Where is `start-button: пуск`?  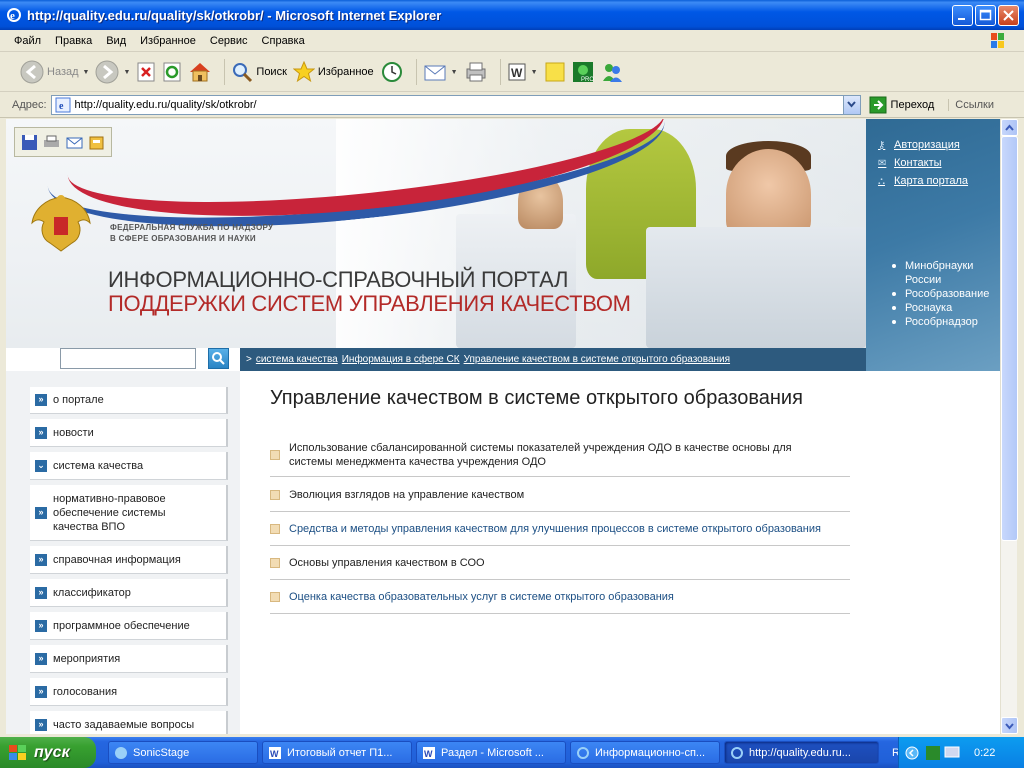
start-button: пуск is located at coordinates (48, 752).